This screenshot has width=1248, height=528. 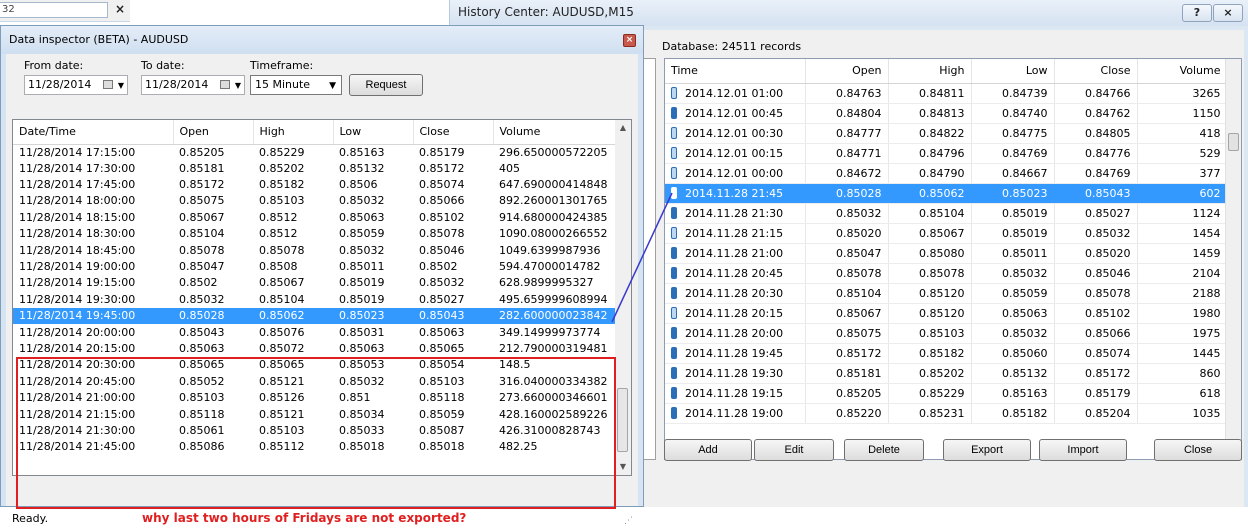 I want to click on history-center-titlebar: History Center: AUDUSD,M15 ? ×, so click(x=849, y=13).